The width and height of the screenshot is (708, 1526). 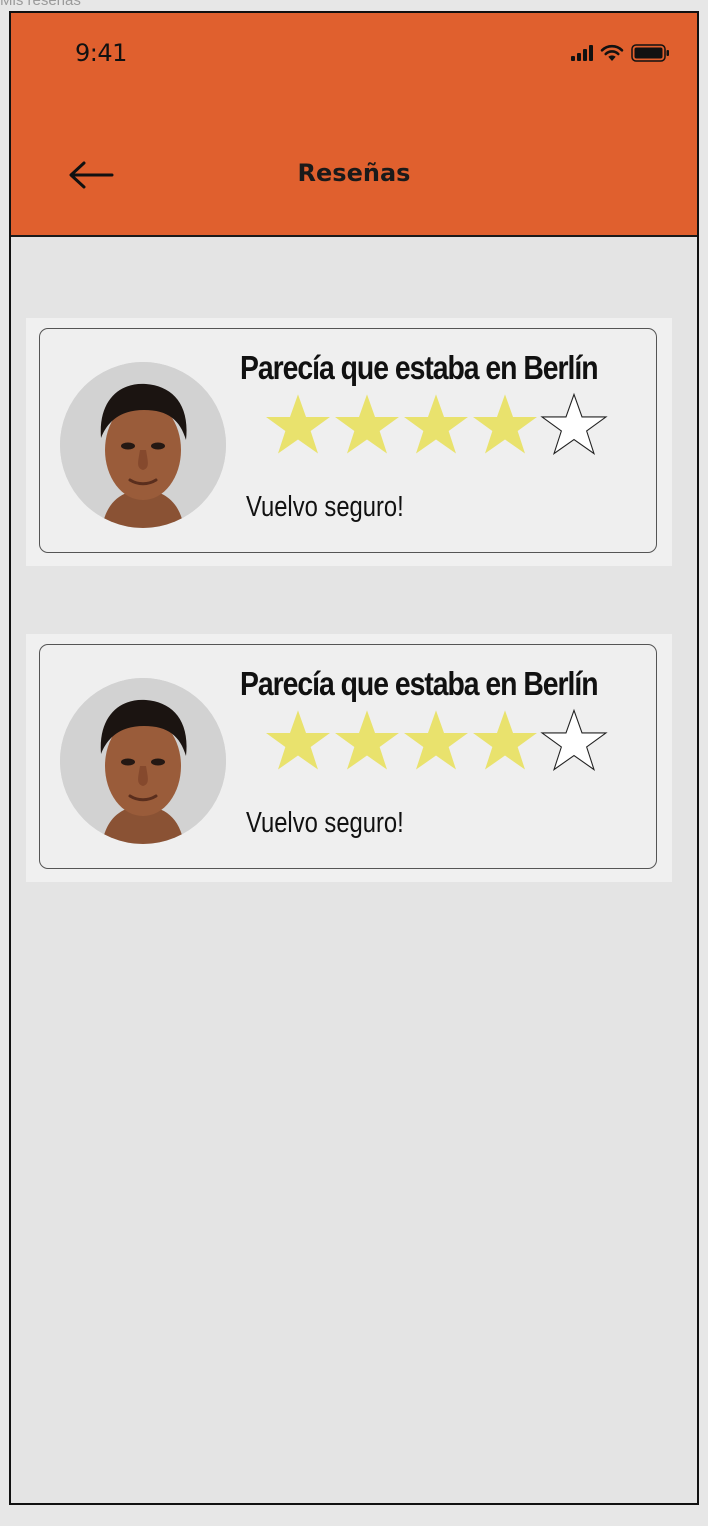 I want to click on app-header: 9:41 Reseñas, so click(x=354, y=125).